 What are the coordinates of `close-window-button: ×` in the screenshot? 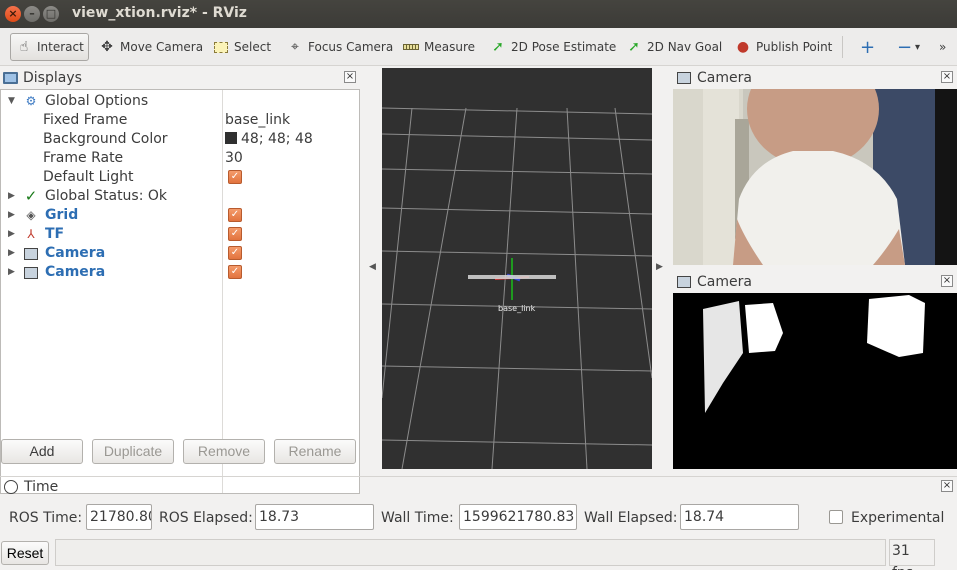 It's located at (13, 14).